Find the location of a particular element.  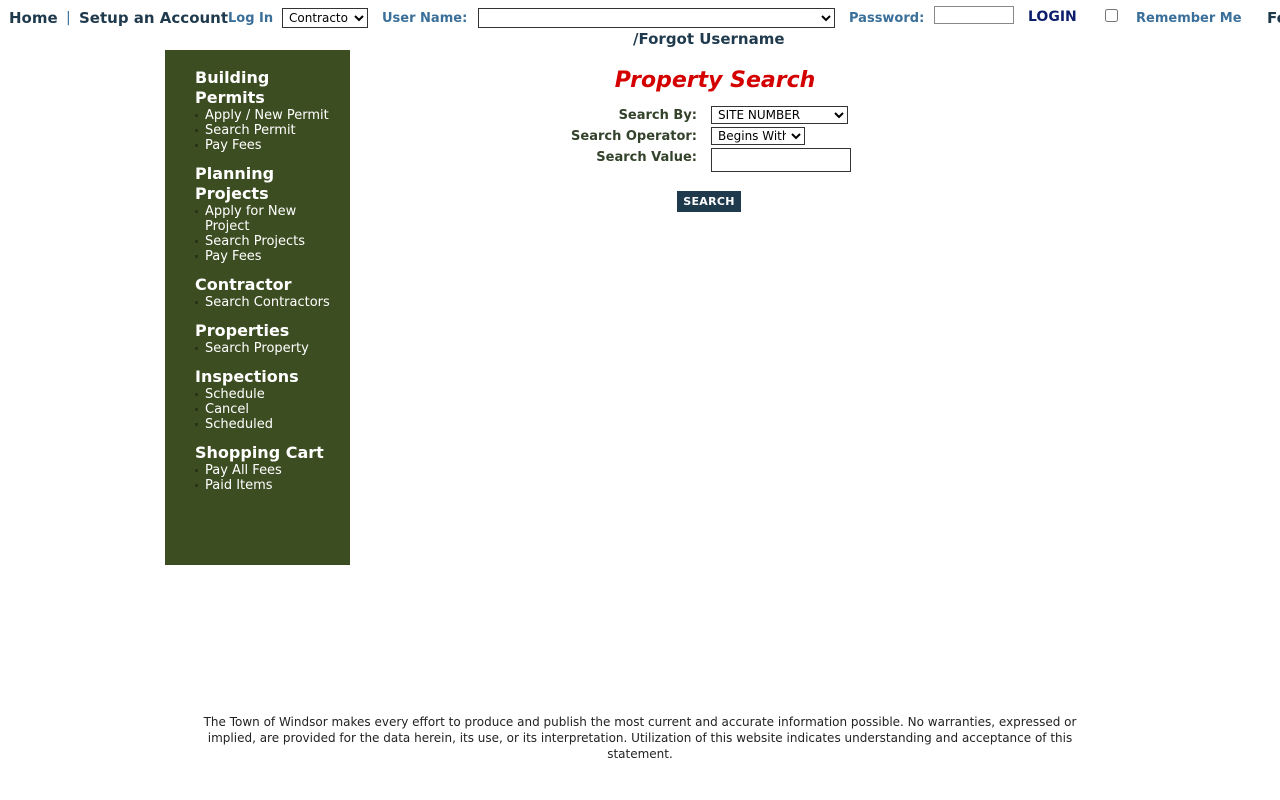

sidebar-link-paid-items: Paid Items is located at coordinates (267, 485).